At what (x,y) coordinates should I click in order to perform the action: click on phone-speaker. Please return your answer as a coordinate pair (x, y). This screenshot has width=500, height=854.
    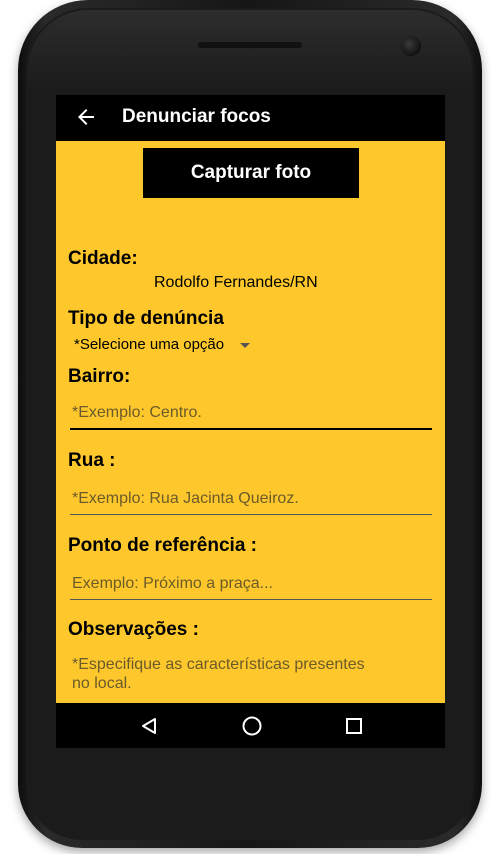
    Looking at the image, I should click on (250, 45).